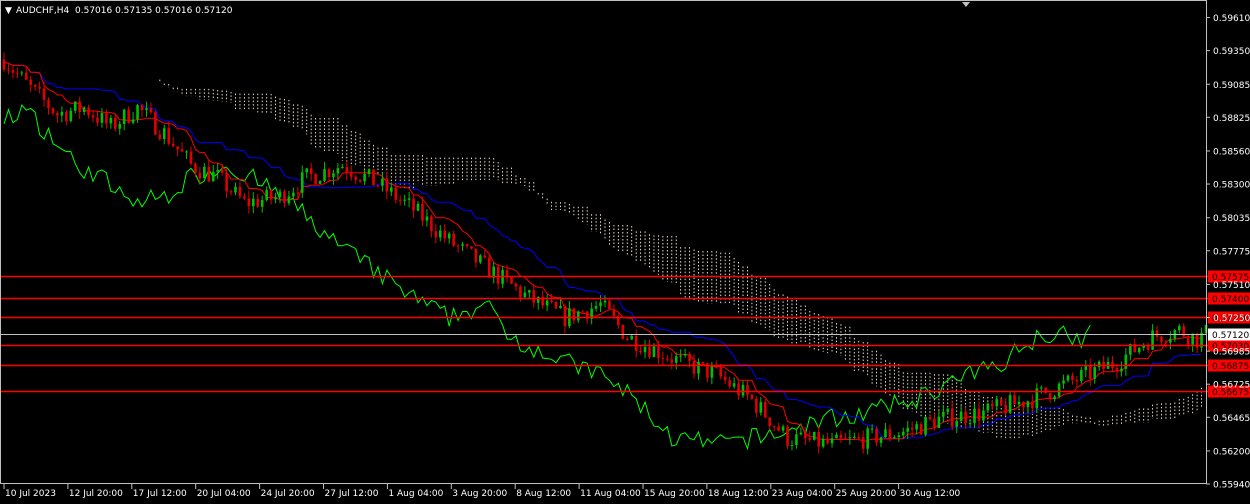 The height and width of the screenshot is (504, 1250). Describe the element at coordinates (1231, 286) in the screenshot. I see `price-tick-label: 0.57510` at that location.